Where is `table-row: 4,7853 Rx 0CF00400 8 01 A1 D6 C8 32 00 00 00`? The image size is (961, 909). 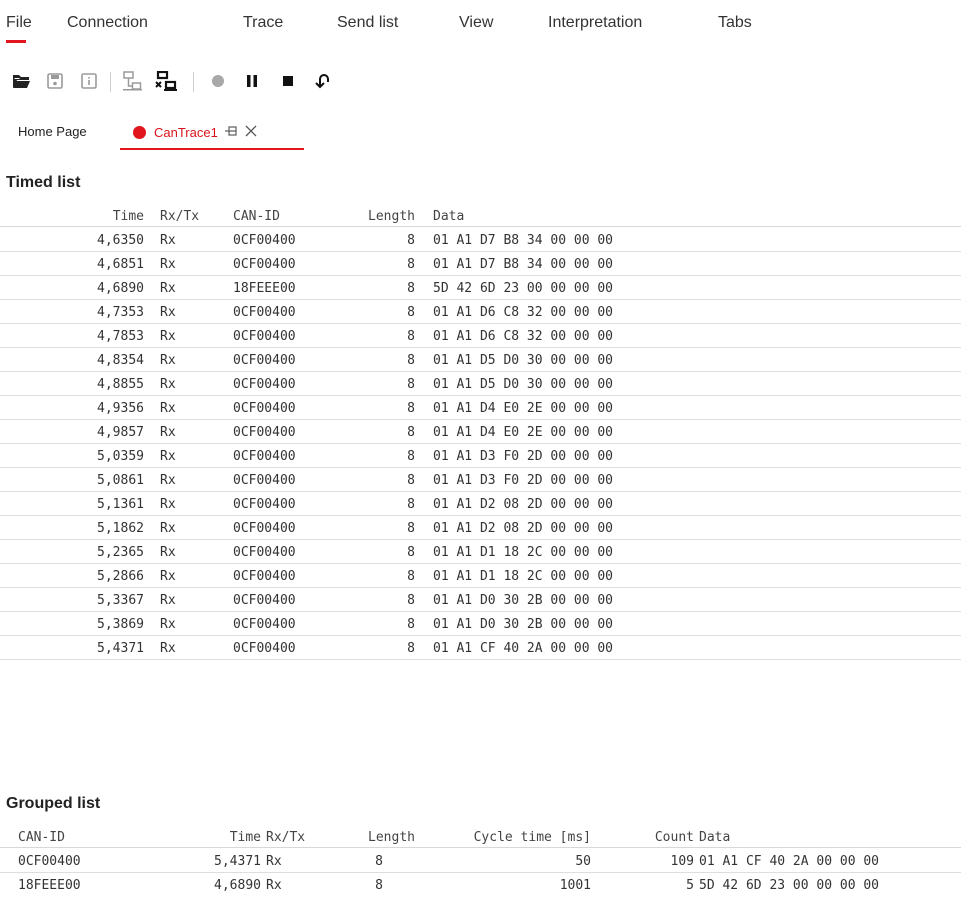
table-row: 4,7853 Rx 0CF00400 8 01 A1 D6 C8 32 00 00 00 is located at coordinates (480, 336).